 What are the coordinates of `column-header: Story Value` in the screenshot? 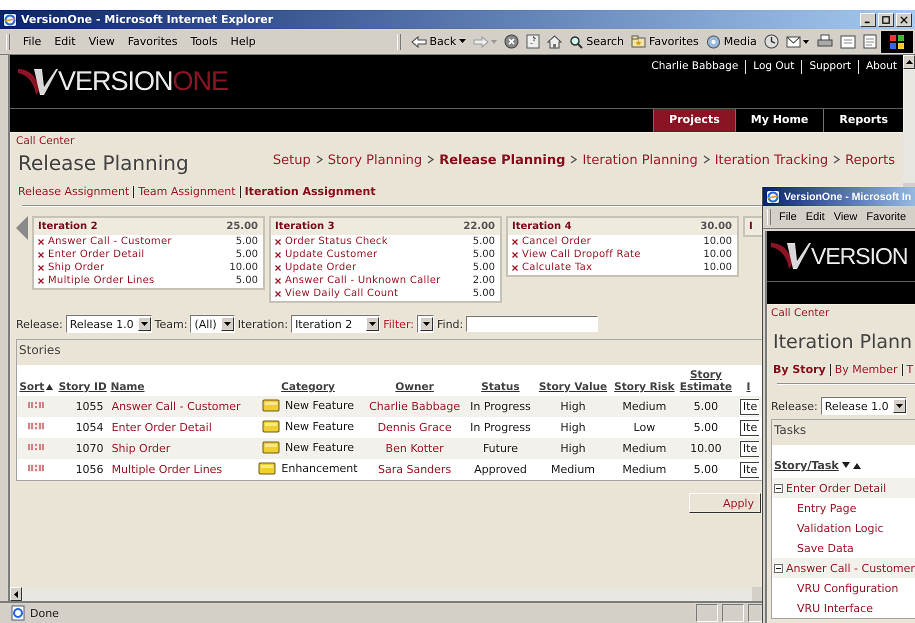 It's located at (573, 387).